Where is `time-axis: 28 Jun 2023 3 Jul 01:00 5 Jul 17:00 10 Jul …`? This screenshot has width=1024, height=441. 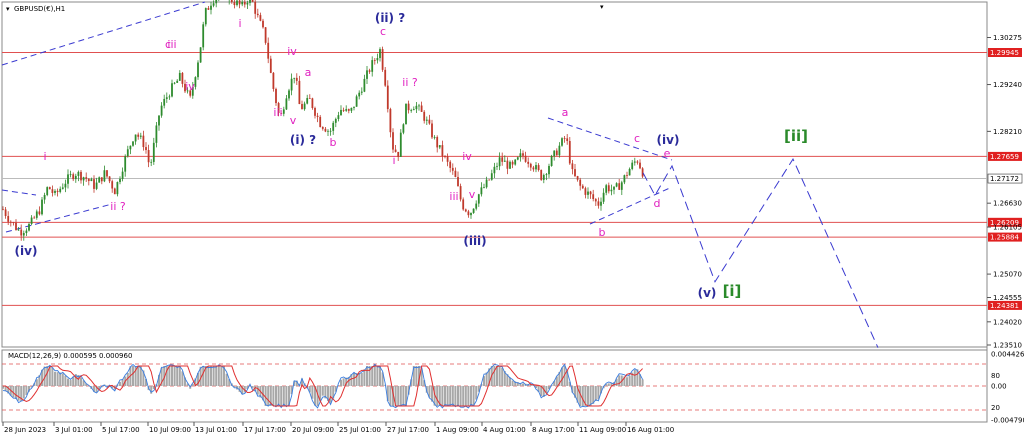 time-axis: 28 Jun 2023 3 Jul 01:00 5 Jul 17:00 10 Jul … is located at coordinates (338, 428).